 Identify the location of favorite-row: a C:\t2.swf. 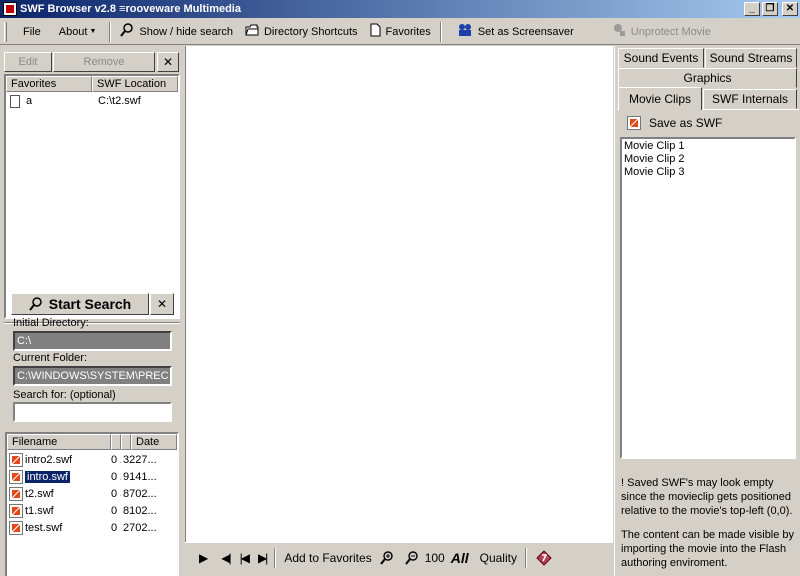
(92, 101).